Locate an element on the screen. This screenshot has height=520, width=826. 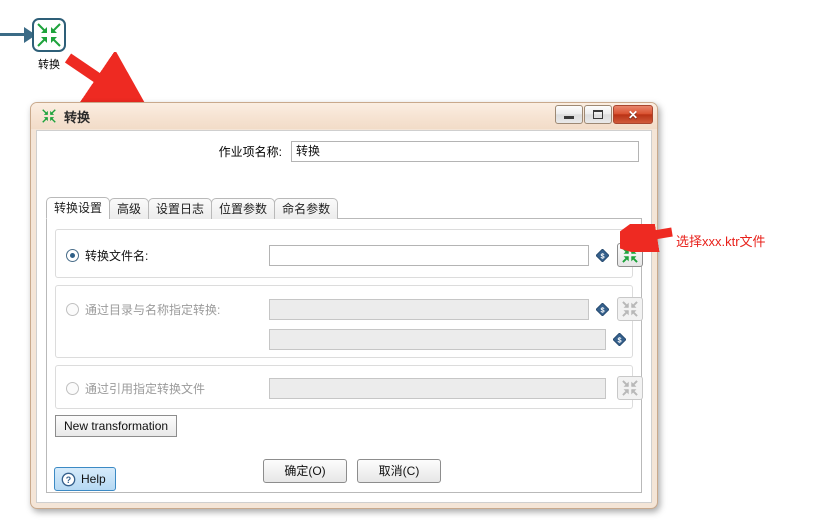
node-box is located at coordinates (49, 35).